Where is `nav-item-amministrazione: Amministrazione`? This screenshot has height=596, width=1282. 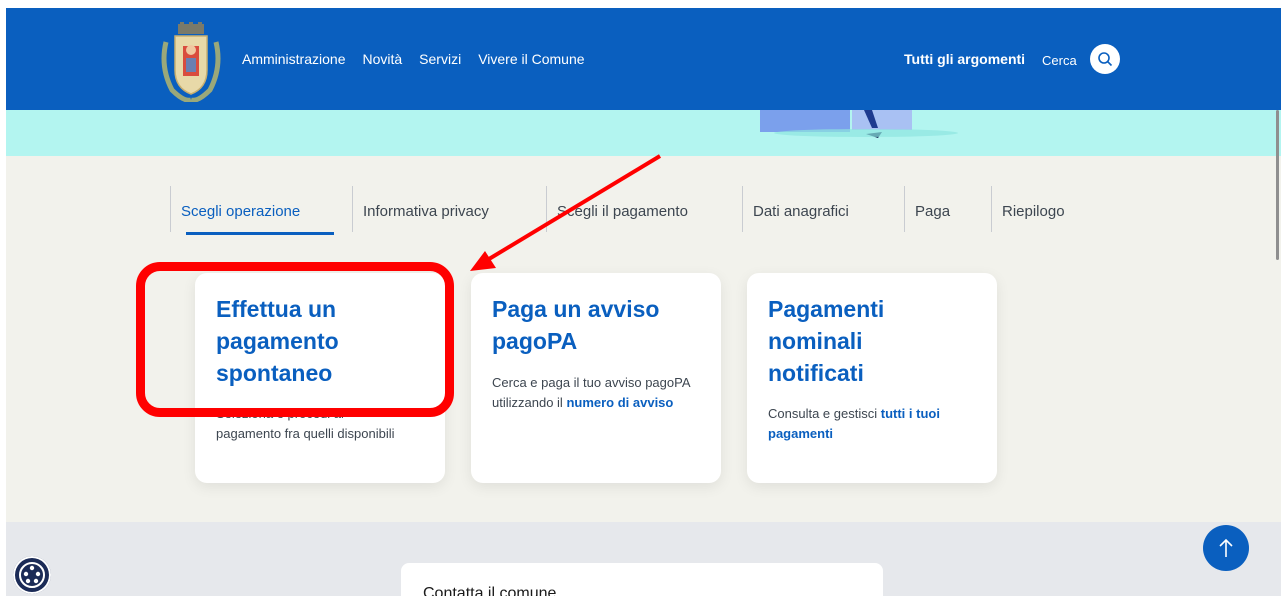
nav-item-amministrazione: Amministrazione is located at coordinates (293, 59).